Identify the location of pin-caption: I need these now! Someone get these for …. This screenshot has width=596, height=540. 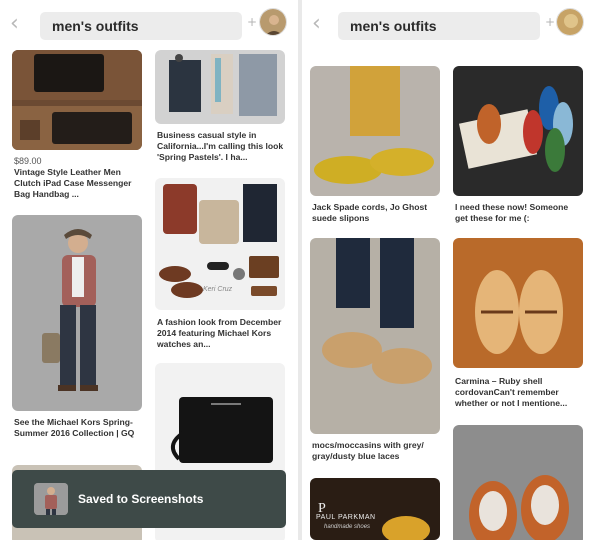
(512, 212).